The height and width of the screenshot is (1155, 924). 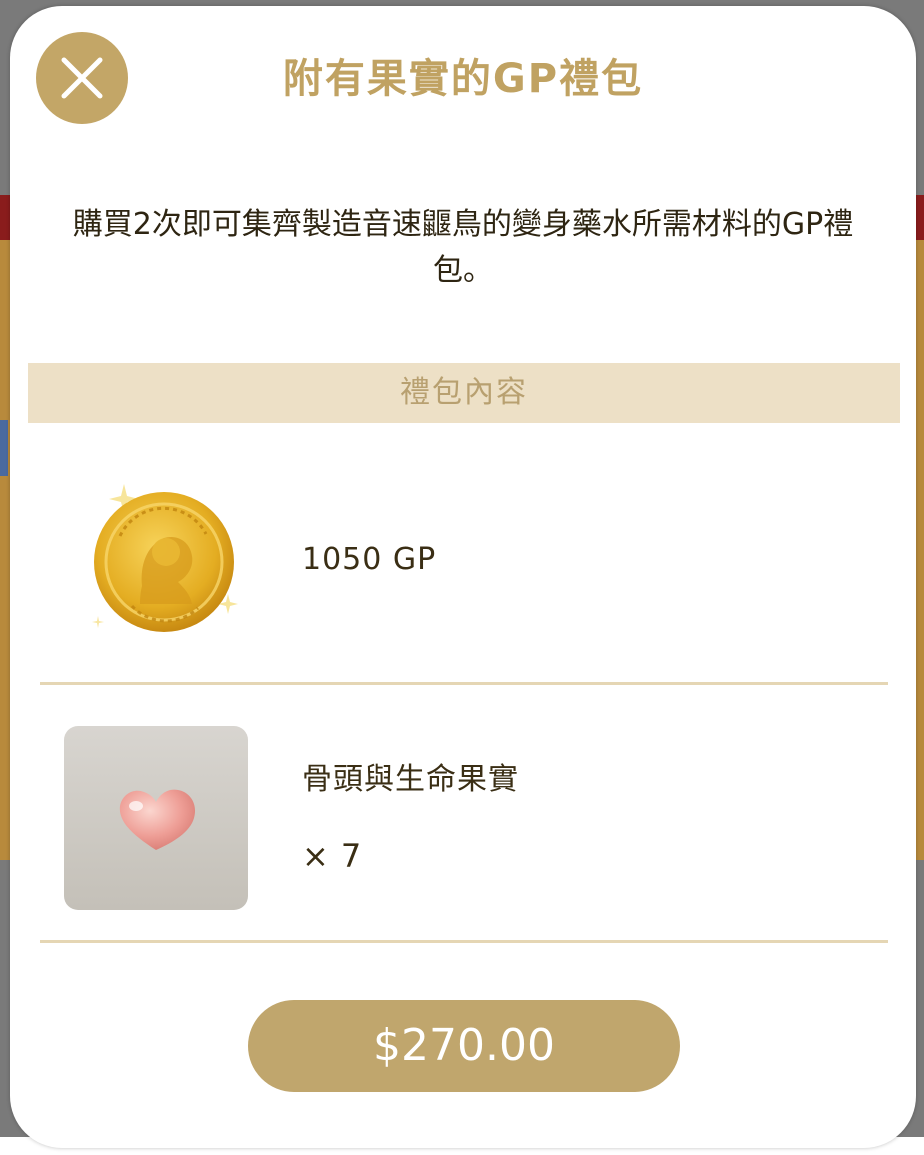 I want to click on section-header: 禮包內容, so click(x=464, y=393).